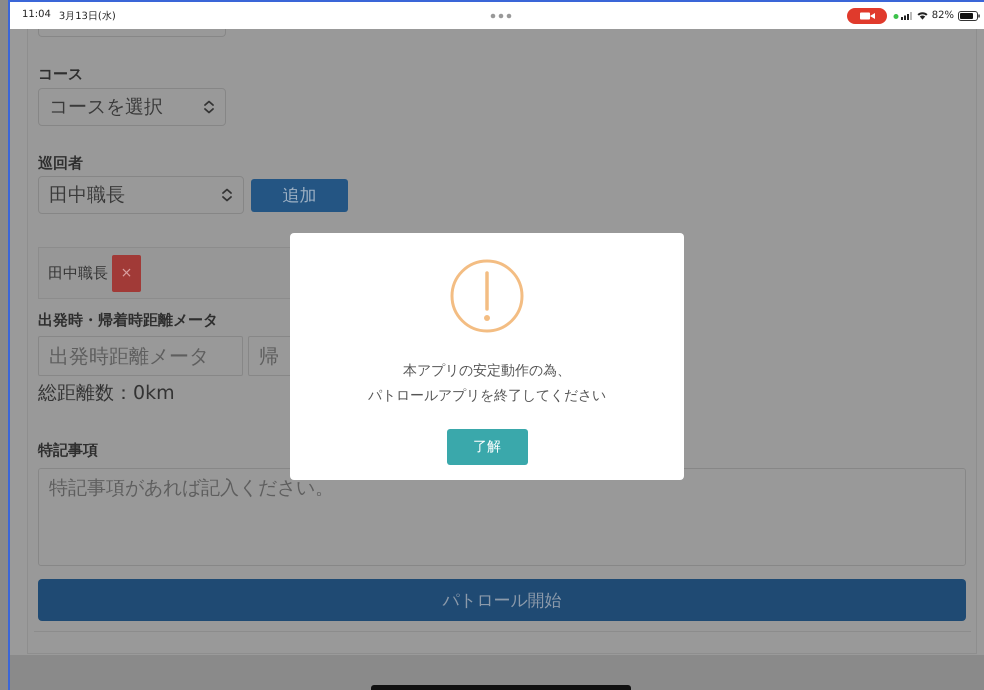 The image size is (984, 690). Describe the element at coordinates (132, 33) in the screenshot. I see `select-field` at that location.